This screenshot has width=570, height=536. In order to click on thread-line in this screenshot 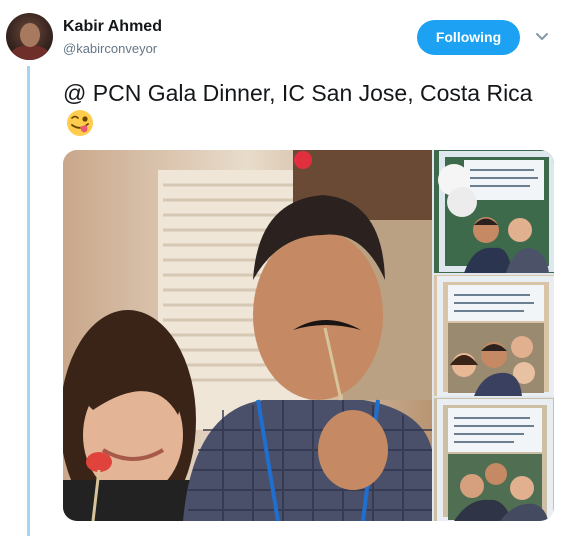, I will do `click(28, 301)`.